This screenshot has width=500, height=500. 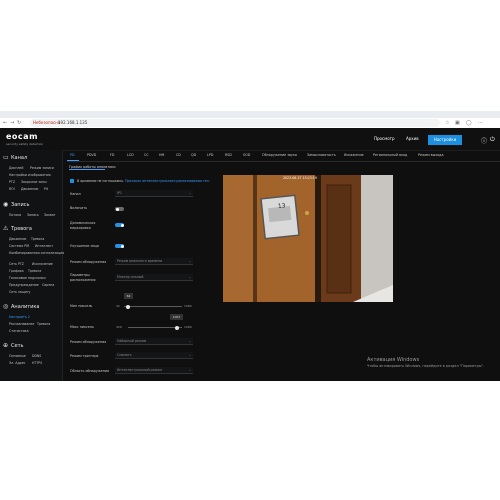 I want to click on tab-cd: CD, so click(x=178, y=155).